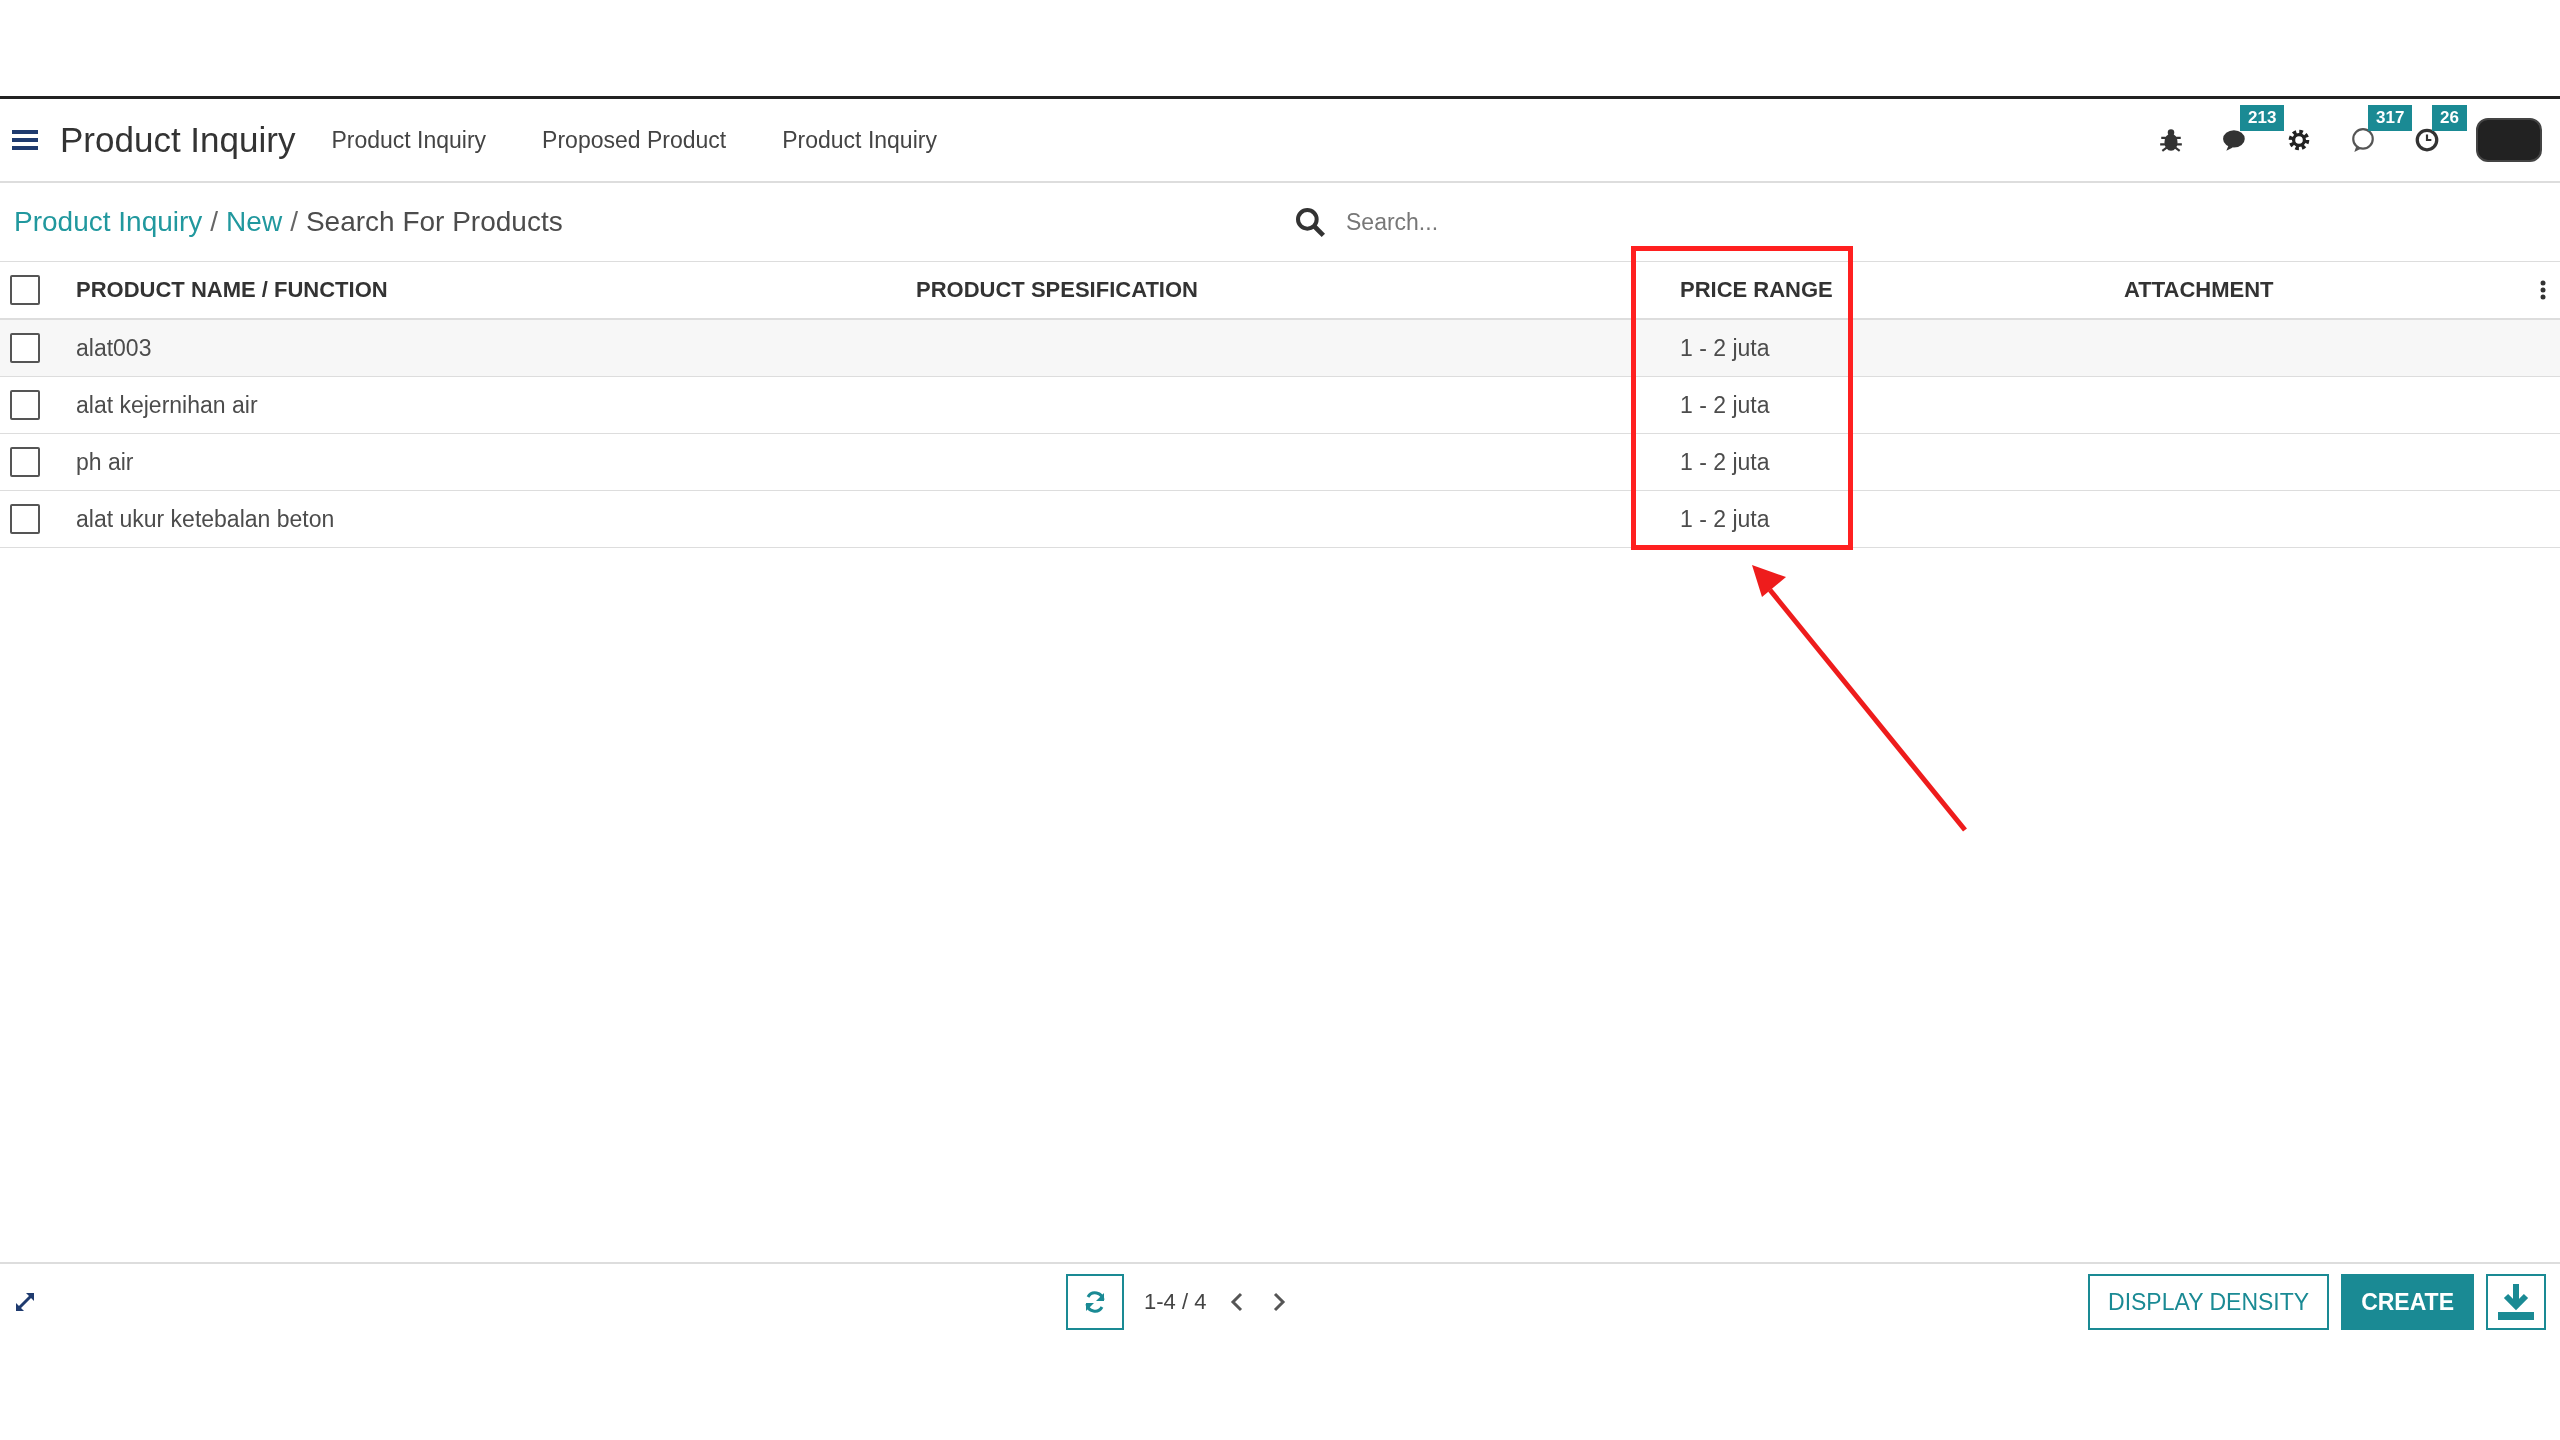  Describe the element at coordinates (2449, 118) in the screenshot. I see `count-badge: 26` at that location.